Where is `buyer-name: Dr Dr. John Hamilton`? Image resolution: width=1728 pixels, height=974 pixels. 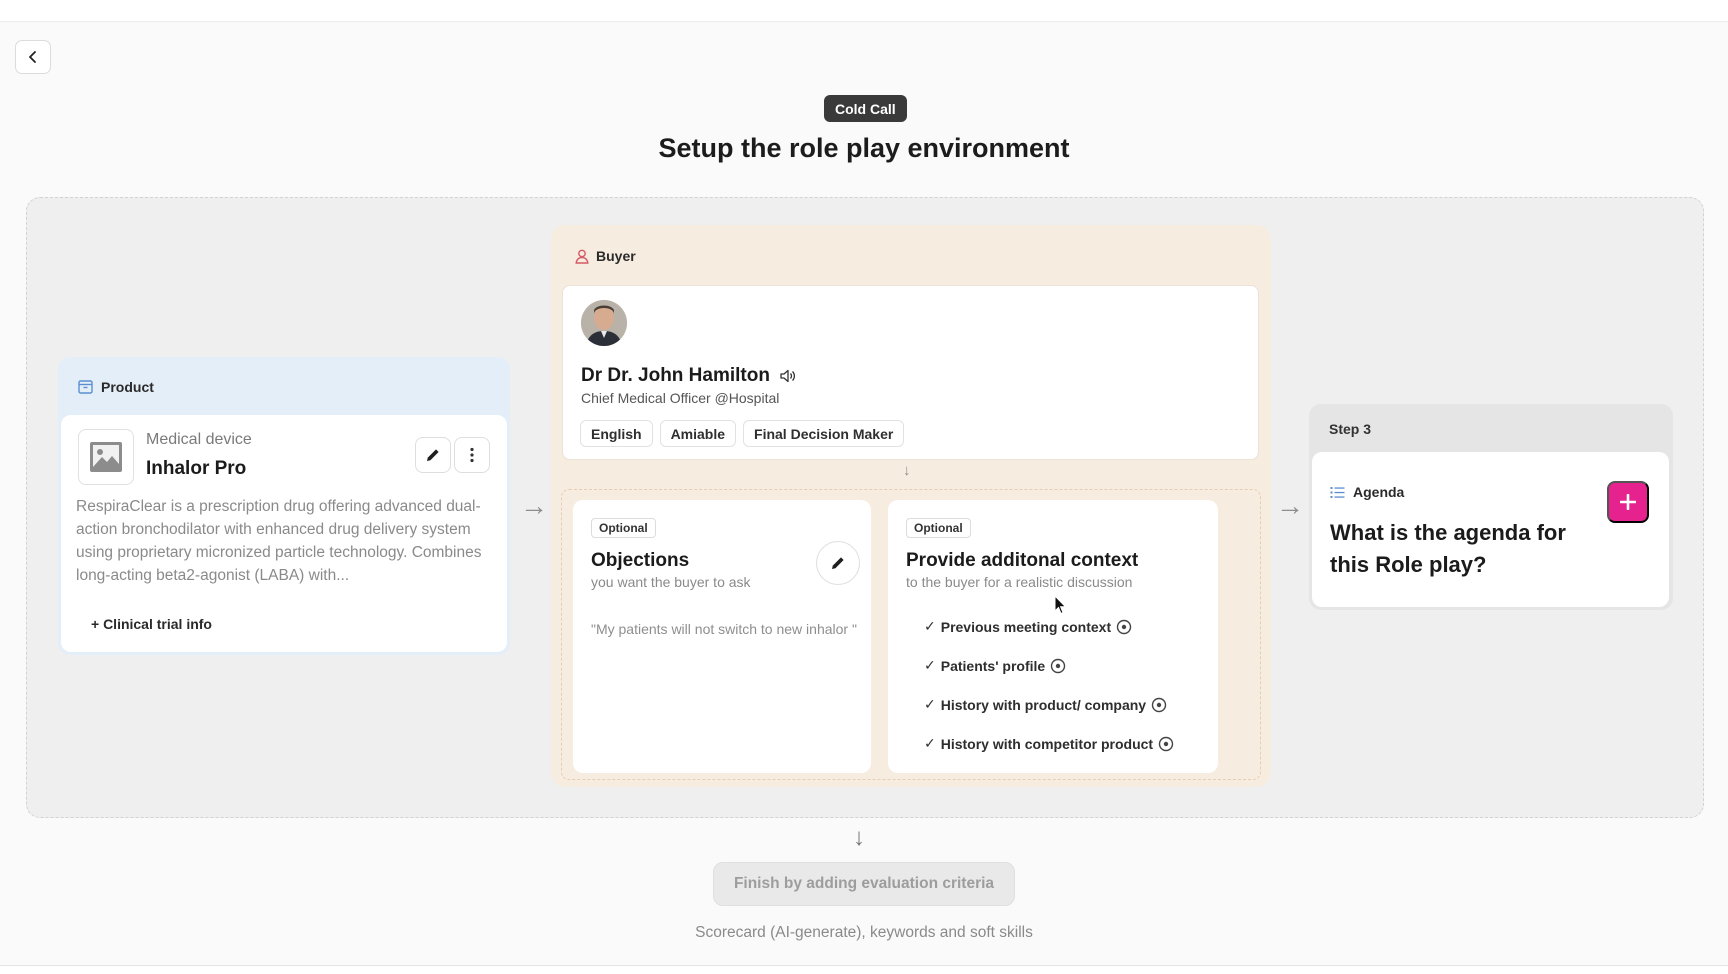 buyer-name: Dr Dr. John Hamilton is located at coordinates (675, 375).